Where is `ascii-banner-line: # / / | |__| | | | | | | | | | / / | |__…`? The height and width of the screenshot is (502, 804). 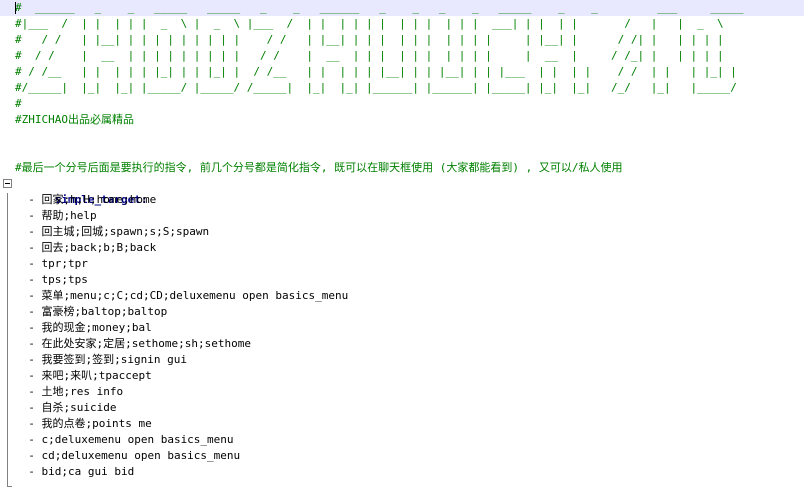 ascii-banner-line: # / / | |__| | | | | | | | | | / / | |__… is located at coordinates (402, 40).